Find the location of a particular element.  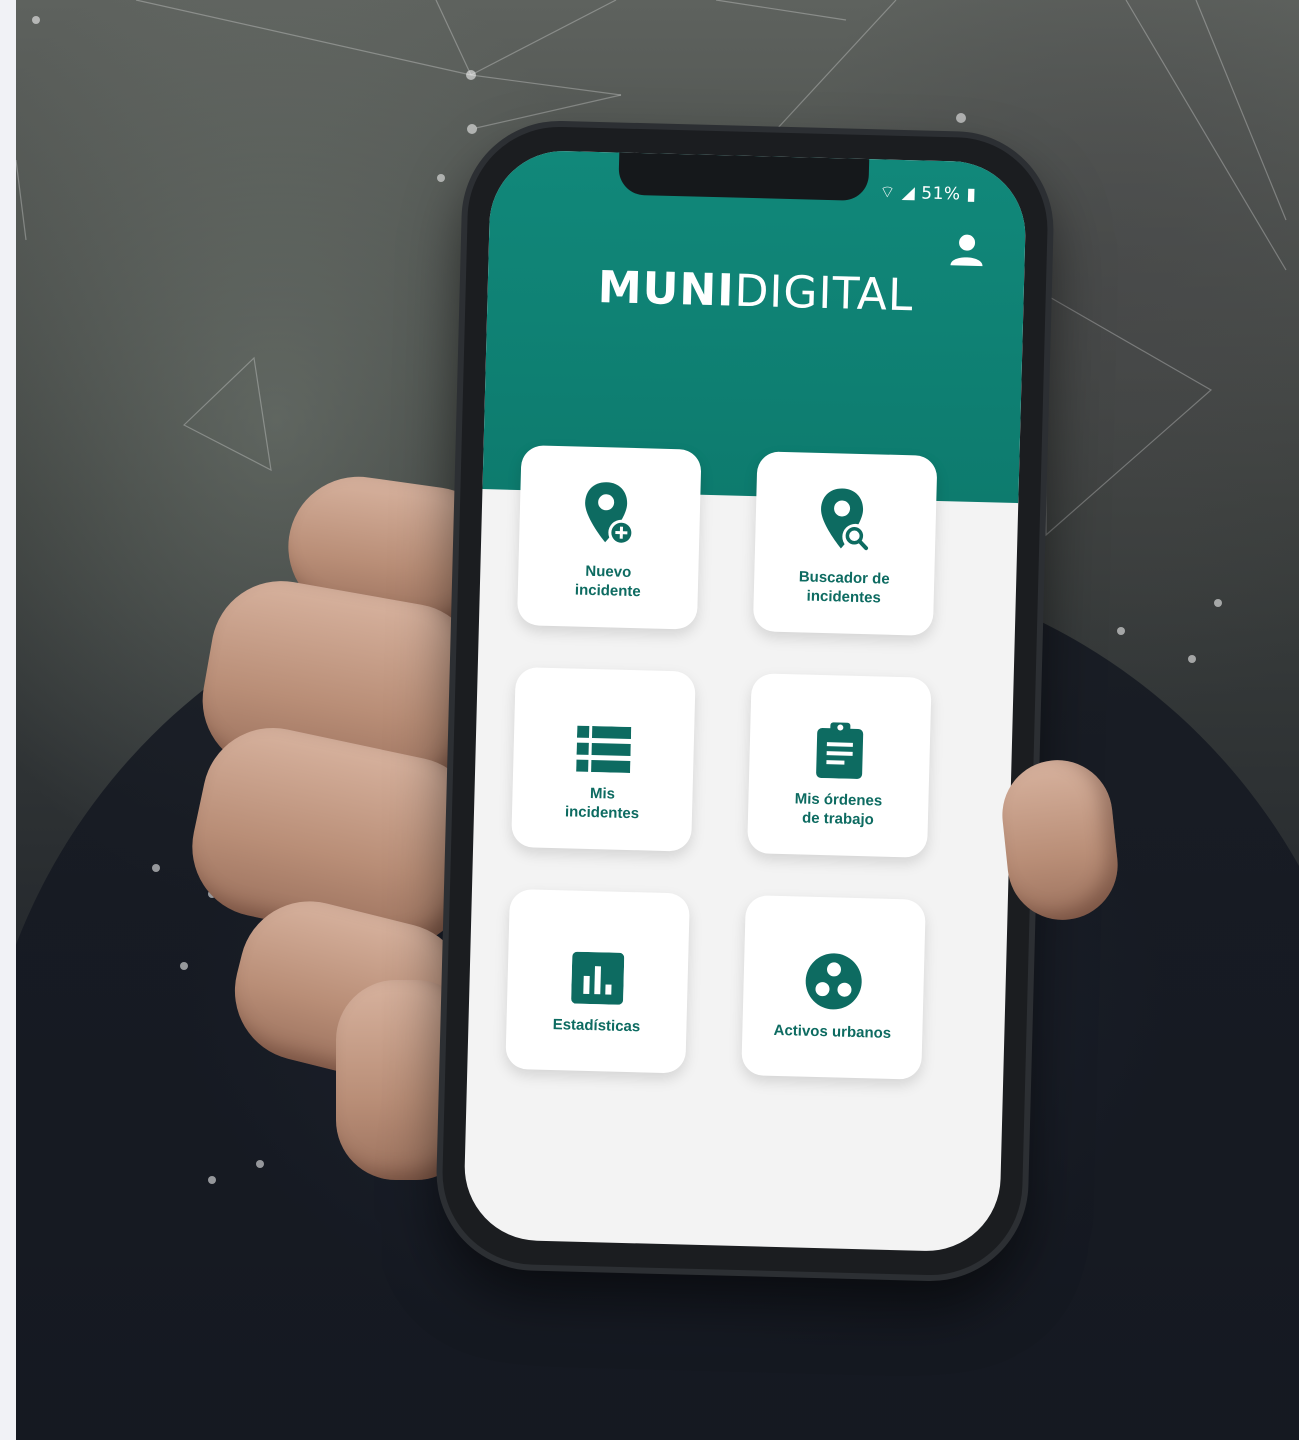

statistics-button: Estadísticas is located at coordinates (597, 981).